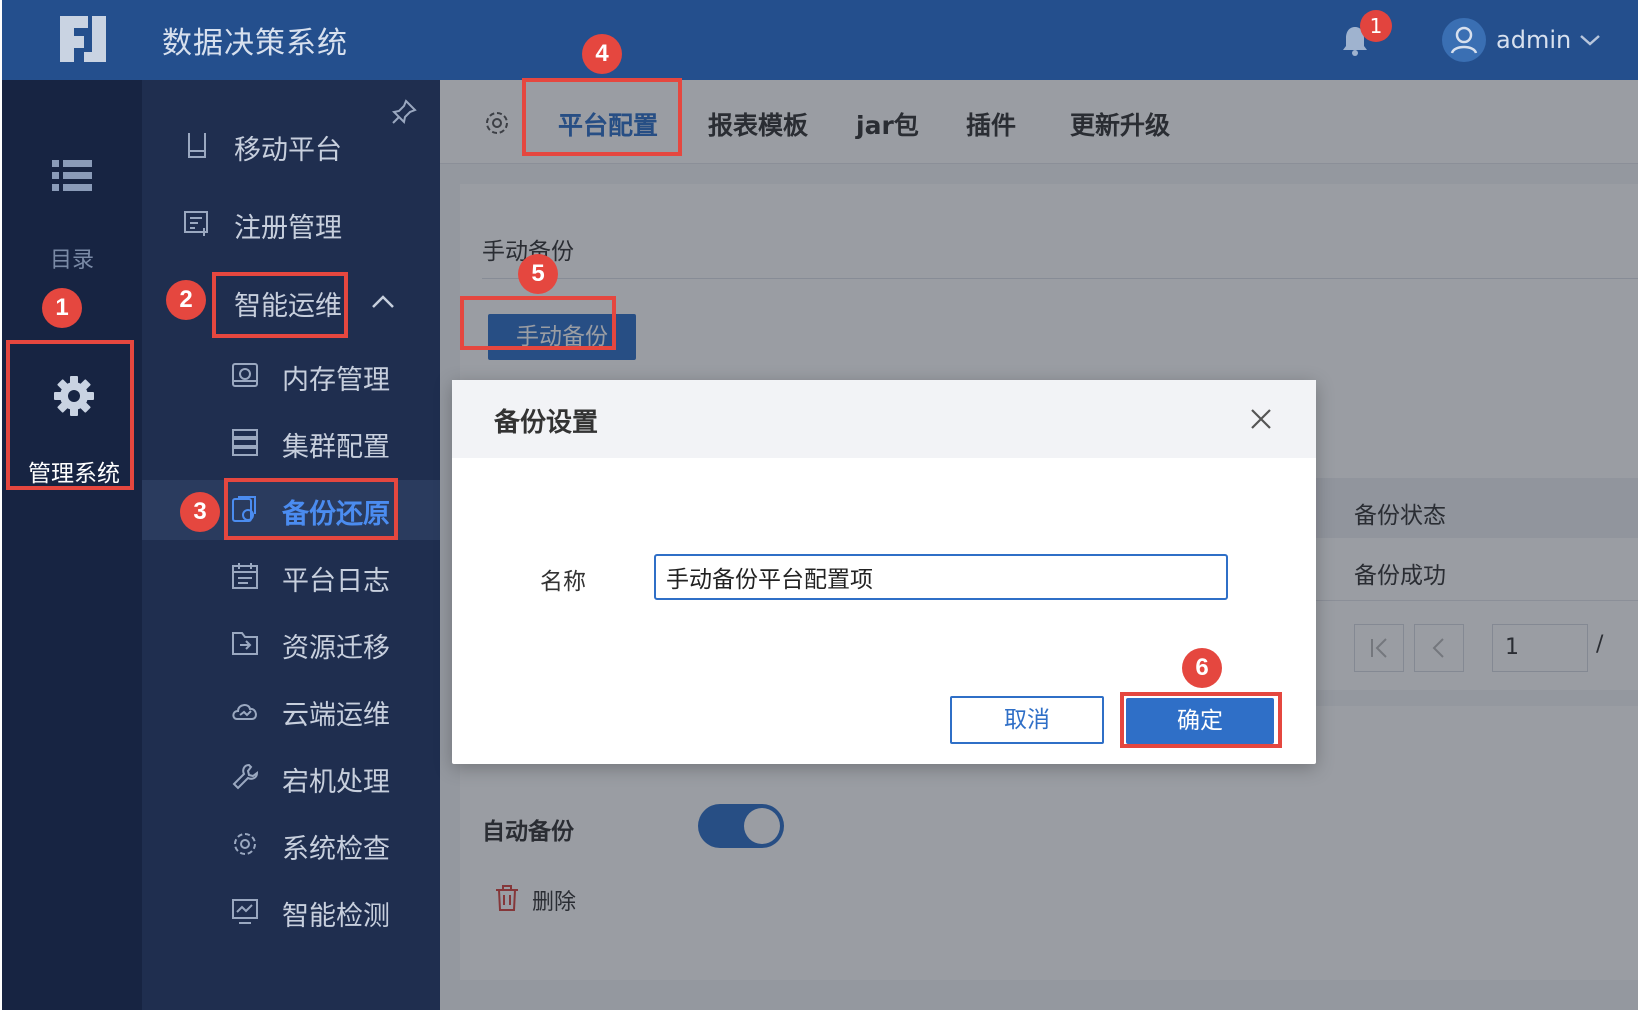 The image size is (1640, 1012). I want to click on menu-item-label: 云端运维, so click(336, 715).